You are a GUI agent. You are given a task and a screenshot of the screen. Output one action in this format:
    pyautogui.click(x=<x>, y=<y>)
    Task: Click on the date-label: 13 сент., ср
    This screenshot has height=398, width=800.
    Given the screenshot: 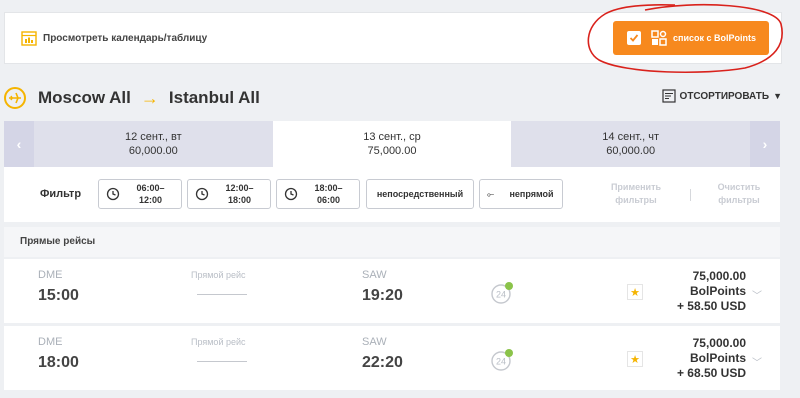 What is the action you would take?
    pyautogui.click(x=392, y=137)
    